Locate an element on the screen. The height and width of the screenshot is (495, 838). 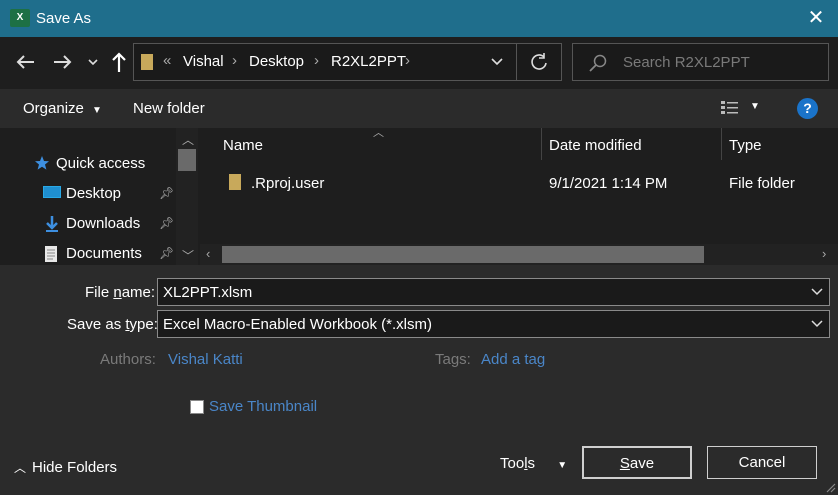
sidebar-item-desktop: Desktop is located at coordinates (93, 193).